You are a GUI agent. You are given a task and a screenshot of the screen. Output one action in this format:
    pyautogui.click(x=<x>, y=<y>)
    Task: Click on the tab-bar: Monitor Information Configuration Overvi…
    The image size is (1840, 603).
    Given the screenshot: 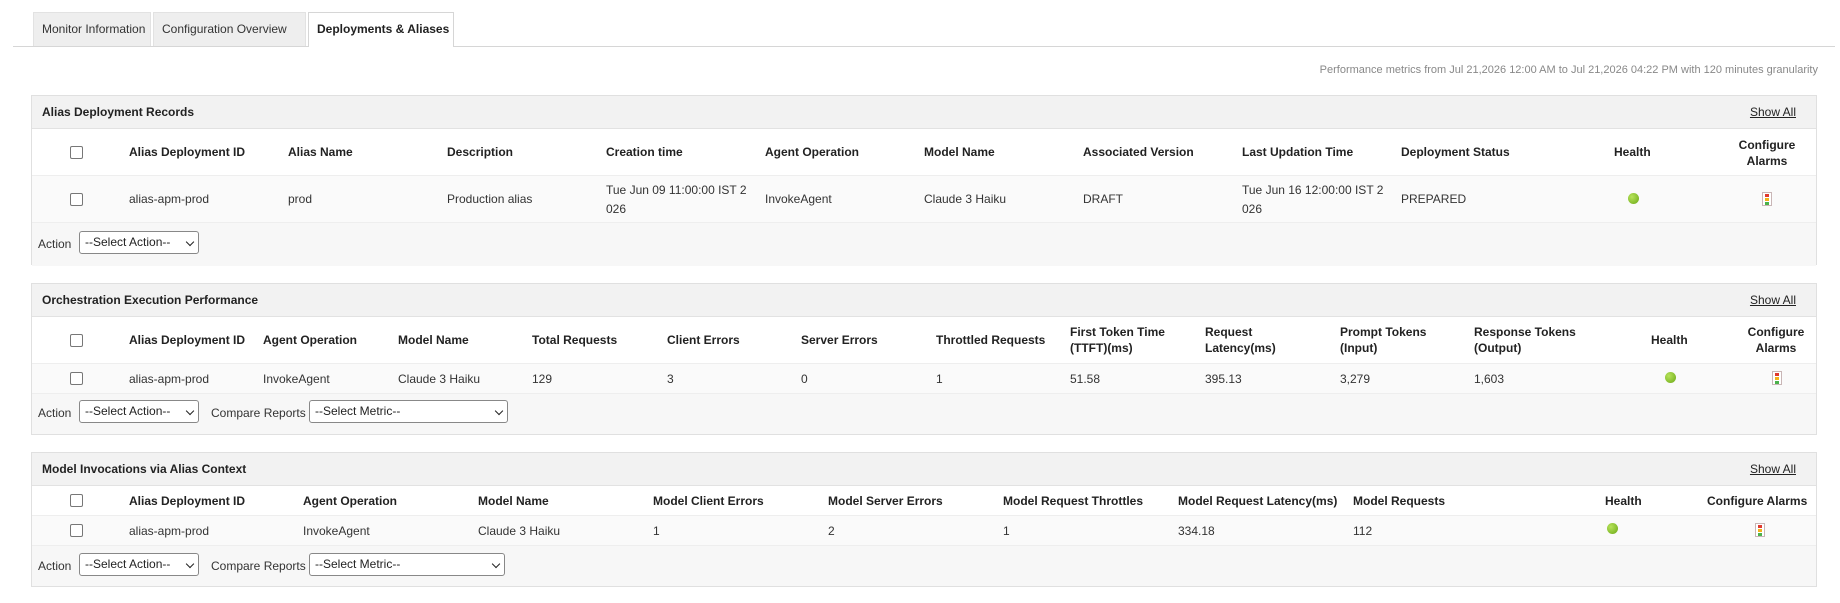 What is the action you would take?
    pyautogui.click(x=924, y=29)
    